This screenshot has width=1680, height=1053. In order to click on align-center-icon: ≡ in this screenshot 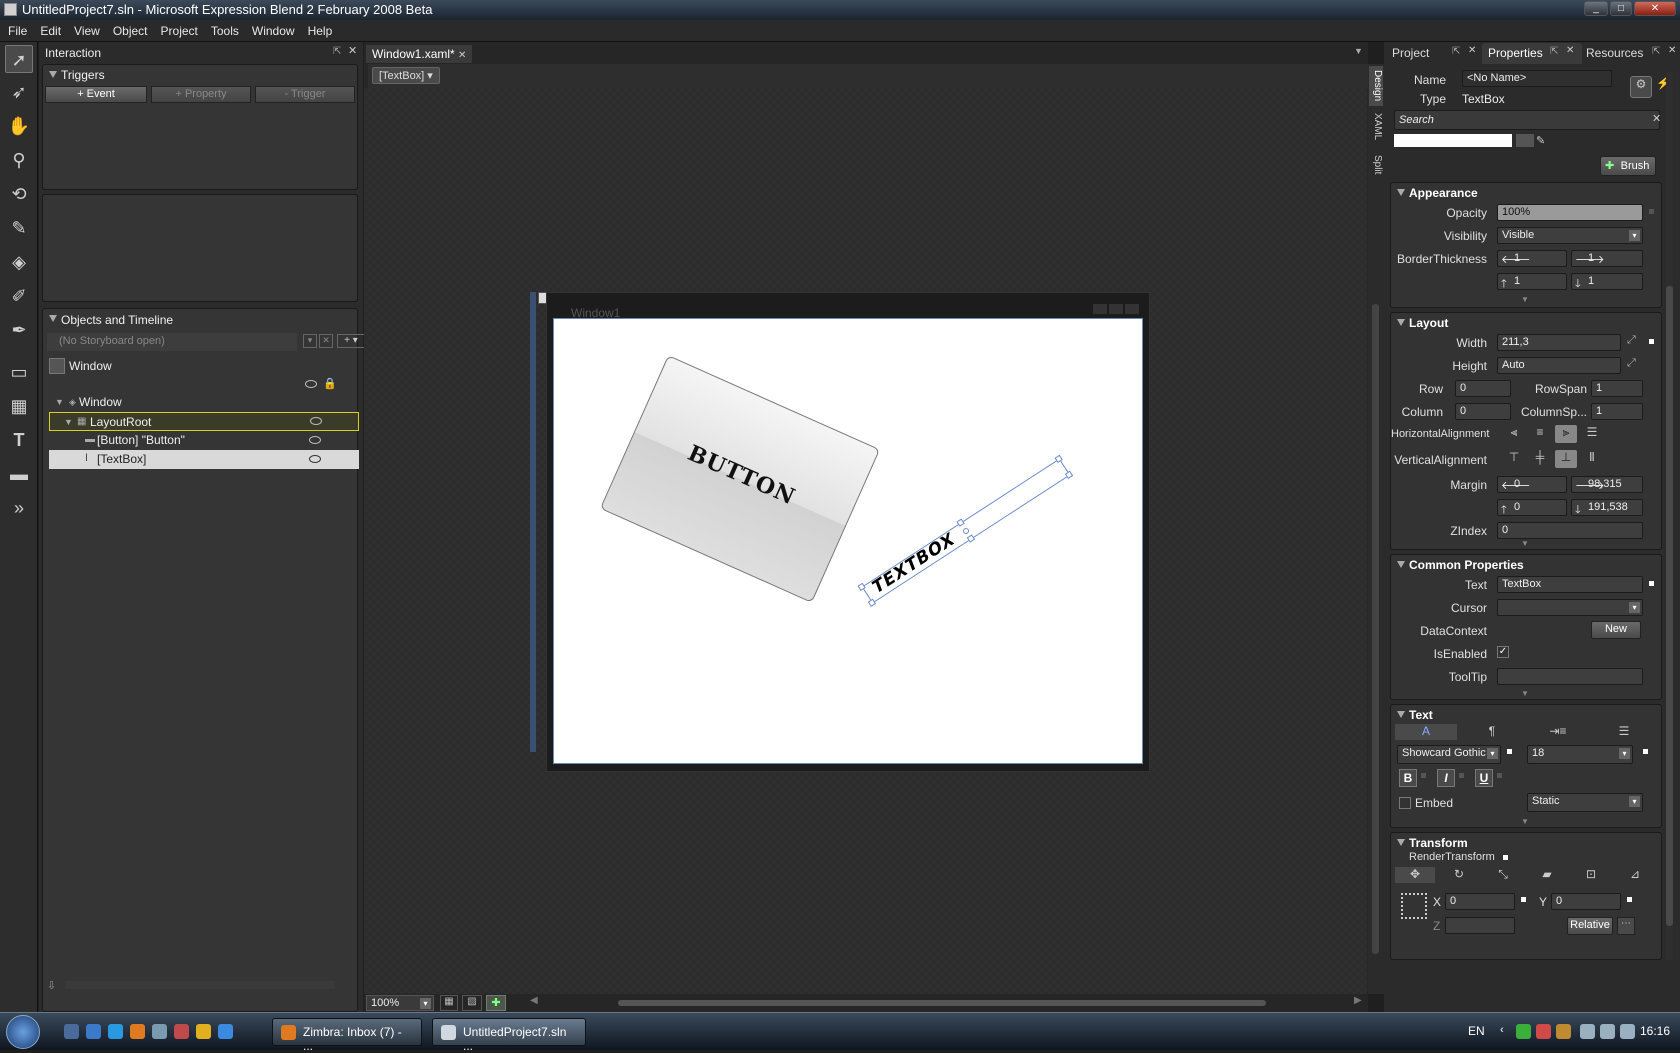, I will do `click(1540, 434)`.